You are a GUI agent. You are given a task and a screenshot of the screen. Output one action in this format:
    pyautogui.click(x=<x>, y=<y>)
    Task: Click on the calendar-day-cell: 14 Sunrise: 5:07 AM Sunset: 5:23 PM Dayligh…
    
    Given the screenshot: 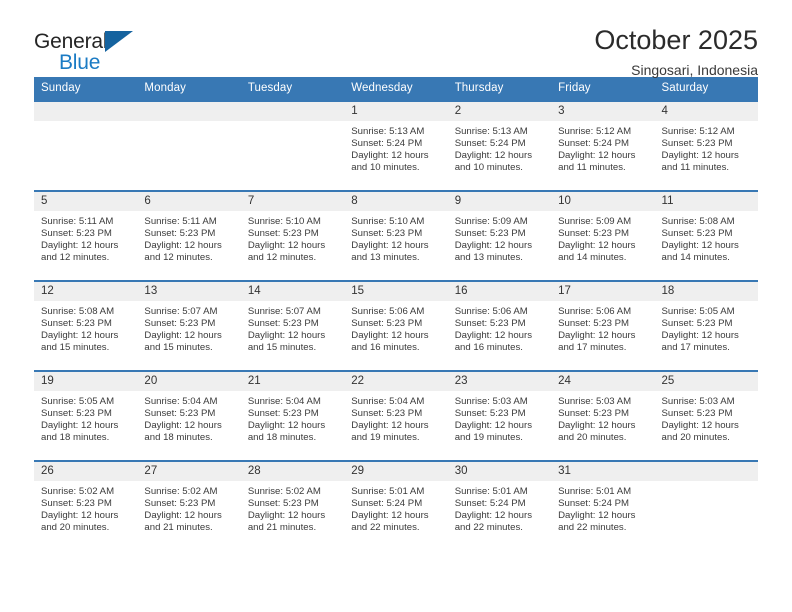 What is the action you would take?
    pyautogui.click(x=292, y=325)
    